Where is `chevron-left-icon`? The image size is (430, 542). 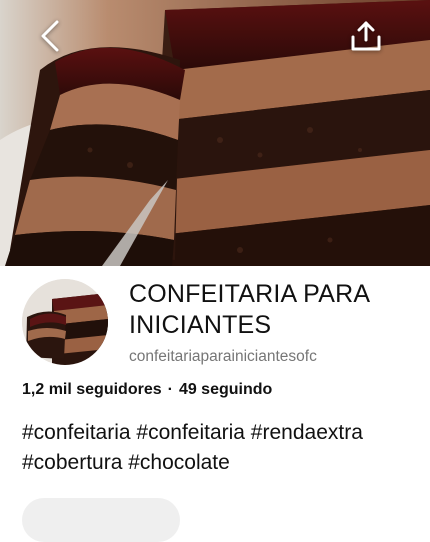
chevron-left-icon is located at coordinates (50, 36).